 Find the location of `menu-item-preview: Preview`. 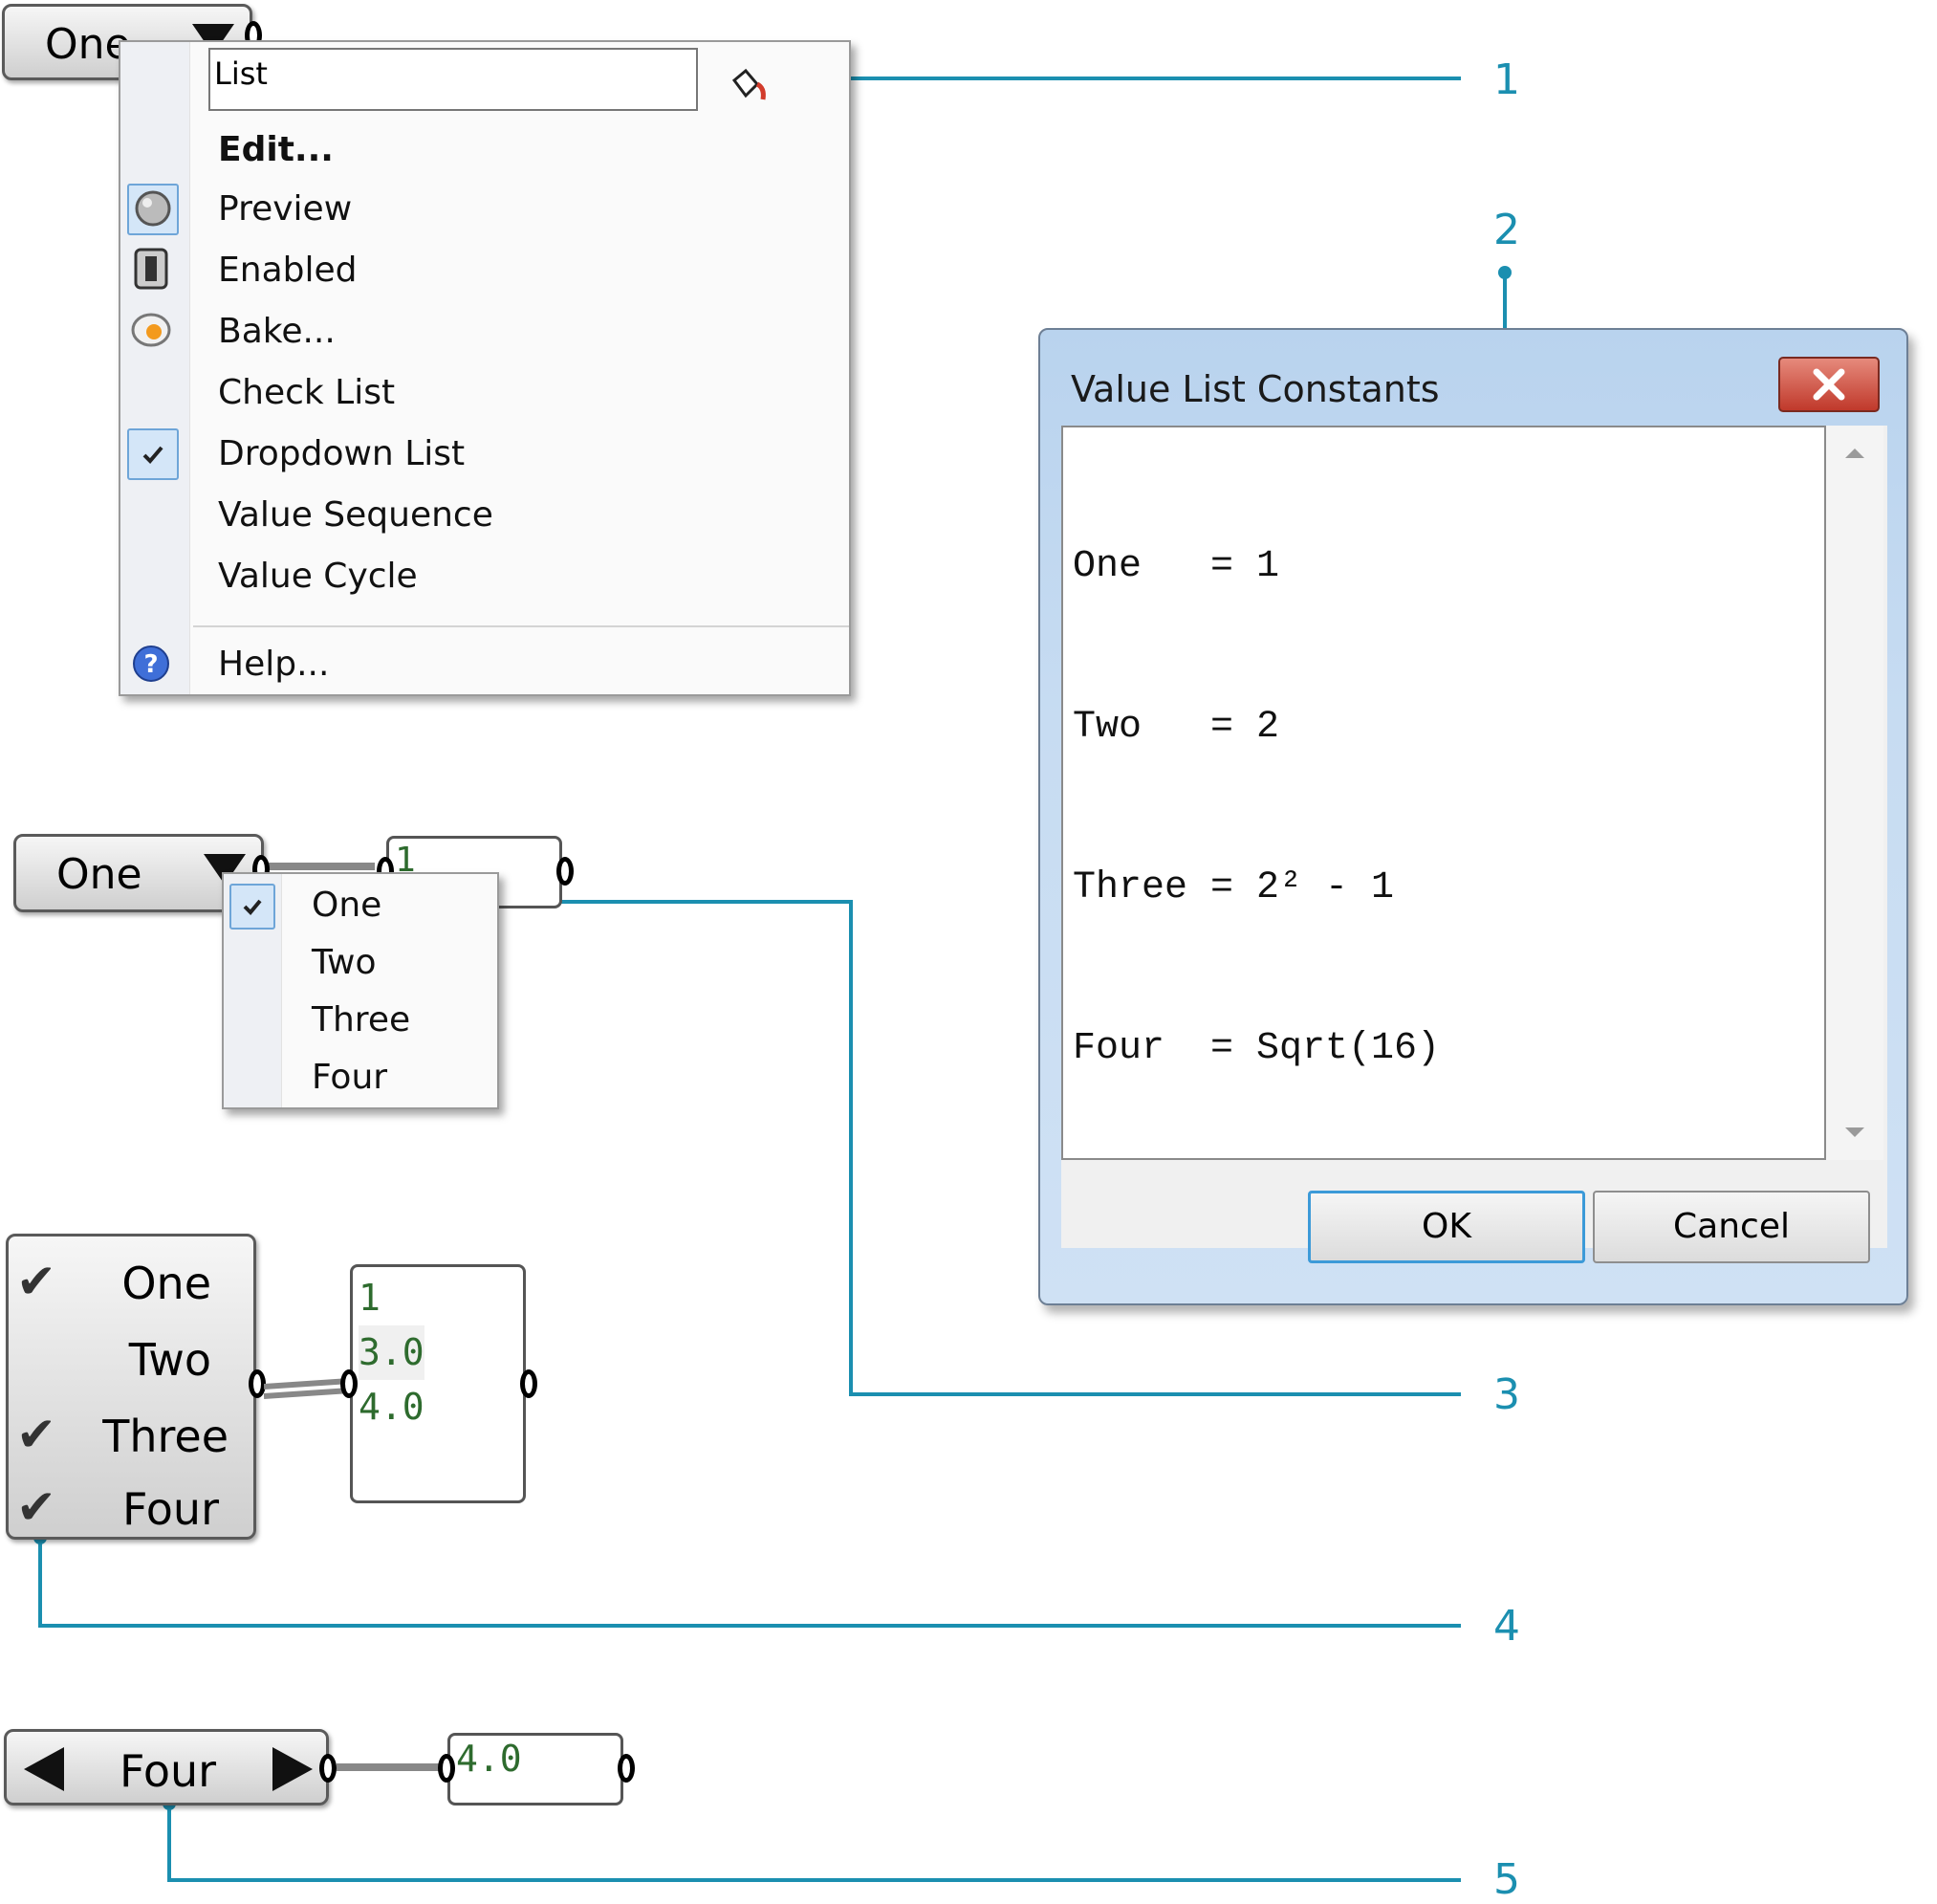

menu-item-preview: Preview is located at coordinates (285, 209).